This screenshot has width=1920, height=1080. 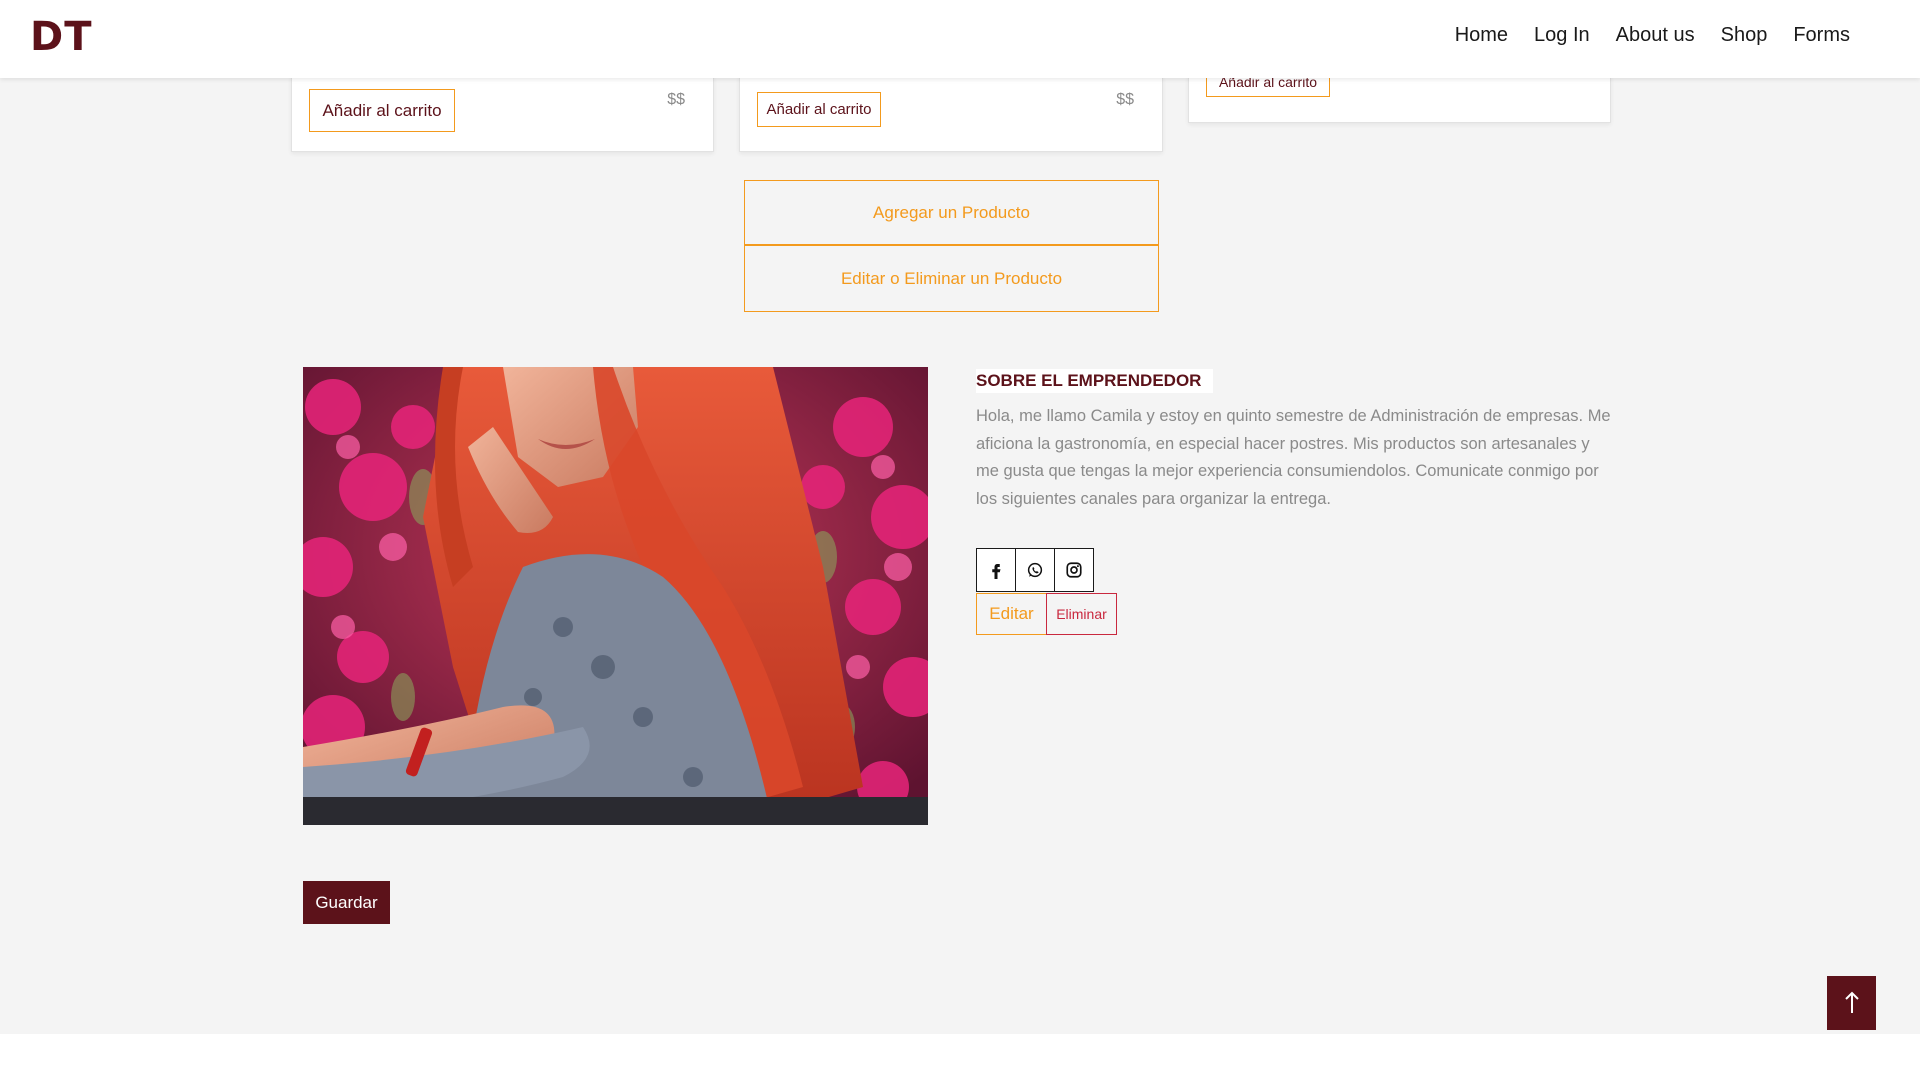 What do you see at coordinates (1481, 35) in the screenshot?
I see `nav-home: Home` at bounding box center [1481, 35].